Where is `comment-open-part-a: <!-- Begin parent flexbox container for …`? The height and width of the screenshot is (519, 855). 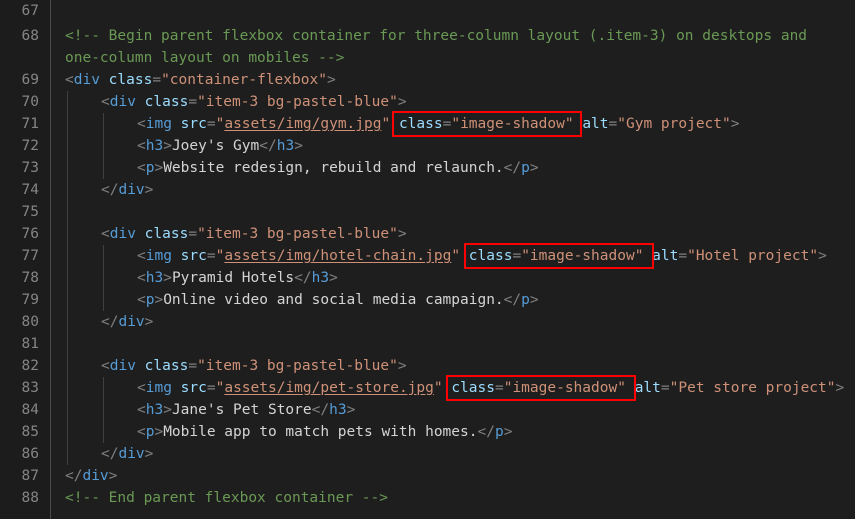 comment-open-part-a: <!-- Begin parent flexbox container for … is located at coordinates (436, 36).